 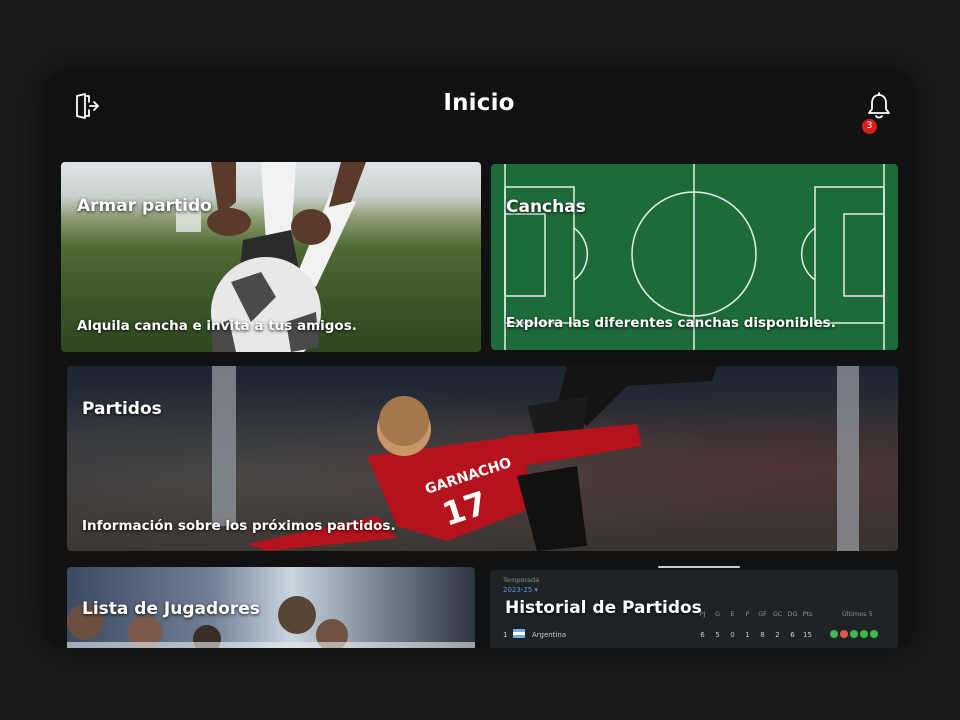 What do you see at coordinates (520, 590) in the screenshot?
I see `season-select: 2023-25 ▾` at bounding box center [520, 590].